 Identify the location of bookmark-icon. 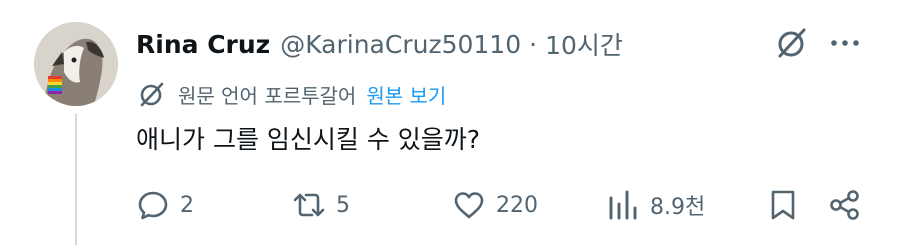
(783, 205).